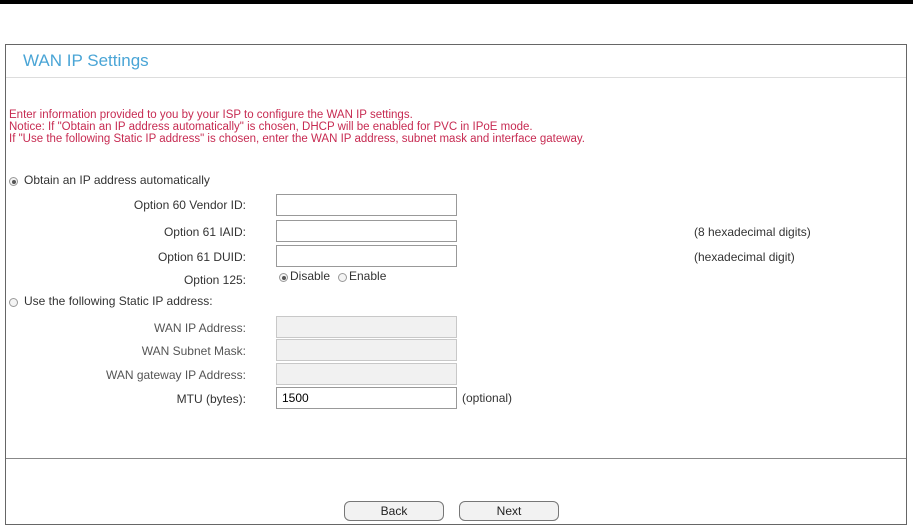  I want to click on option61-duid-hint: (hexadecimal digit), so click(744, 257).